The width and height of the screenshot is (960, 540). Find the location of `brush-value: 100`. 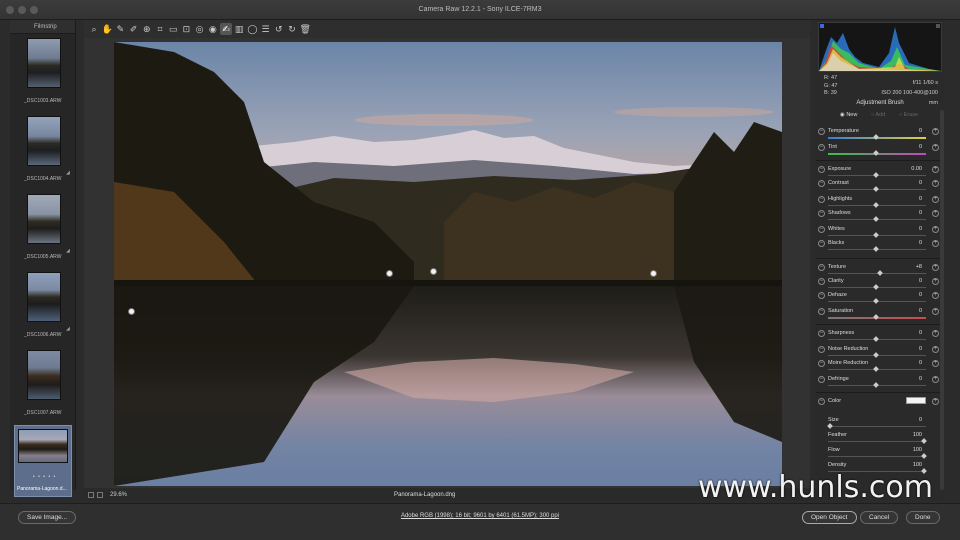

brush-value: 100 is located at coordinates (910, 435).